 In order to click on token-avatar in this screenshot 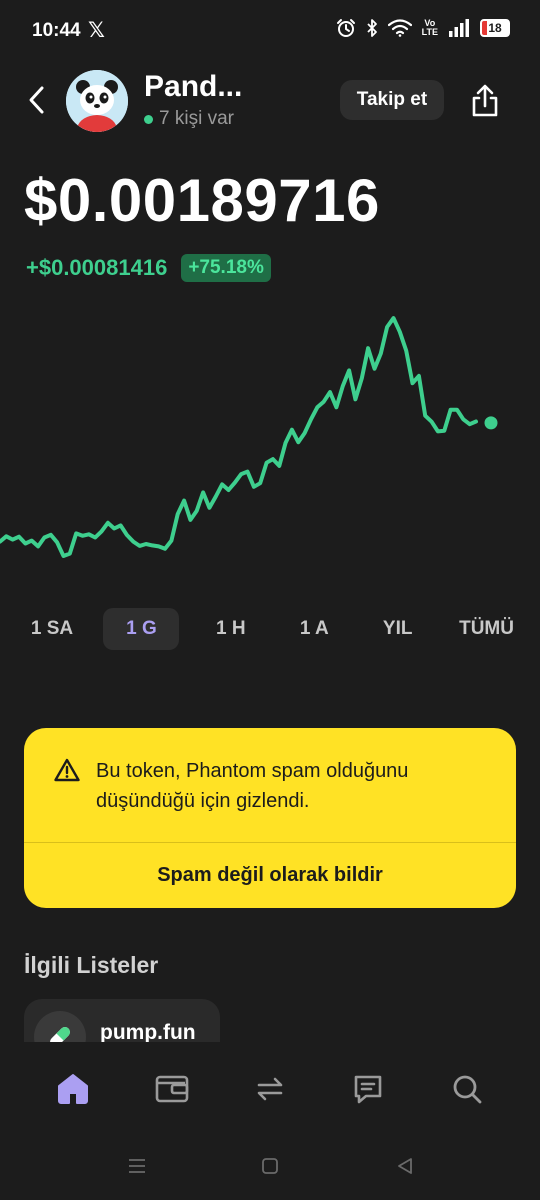, I will do `click(97, 101)`.